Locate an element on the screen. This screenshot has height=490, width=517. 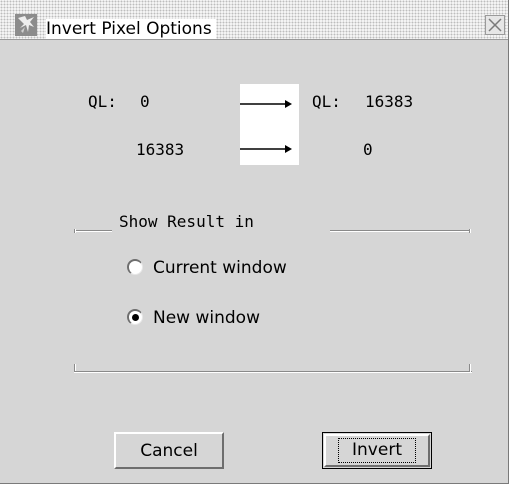
radio-current-window is located at coordinates (135, 267).